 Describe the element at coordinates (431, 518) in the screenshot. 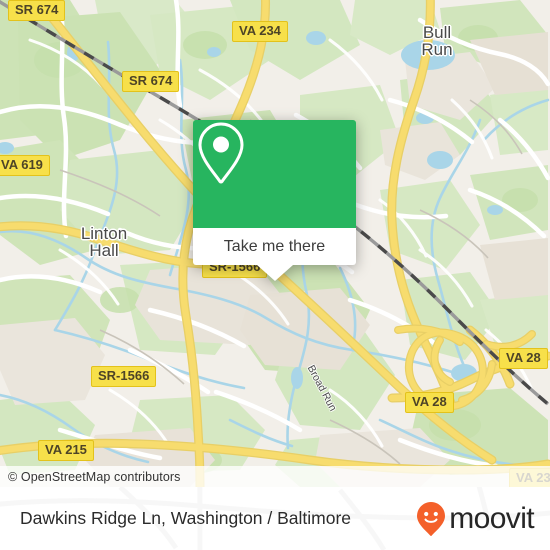

I see `moovit-pin-icon` at that location.